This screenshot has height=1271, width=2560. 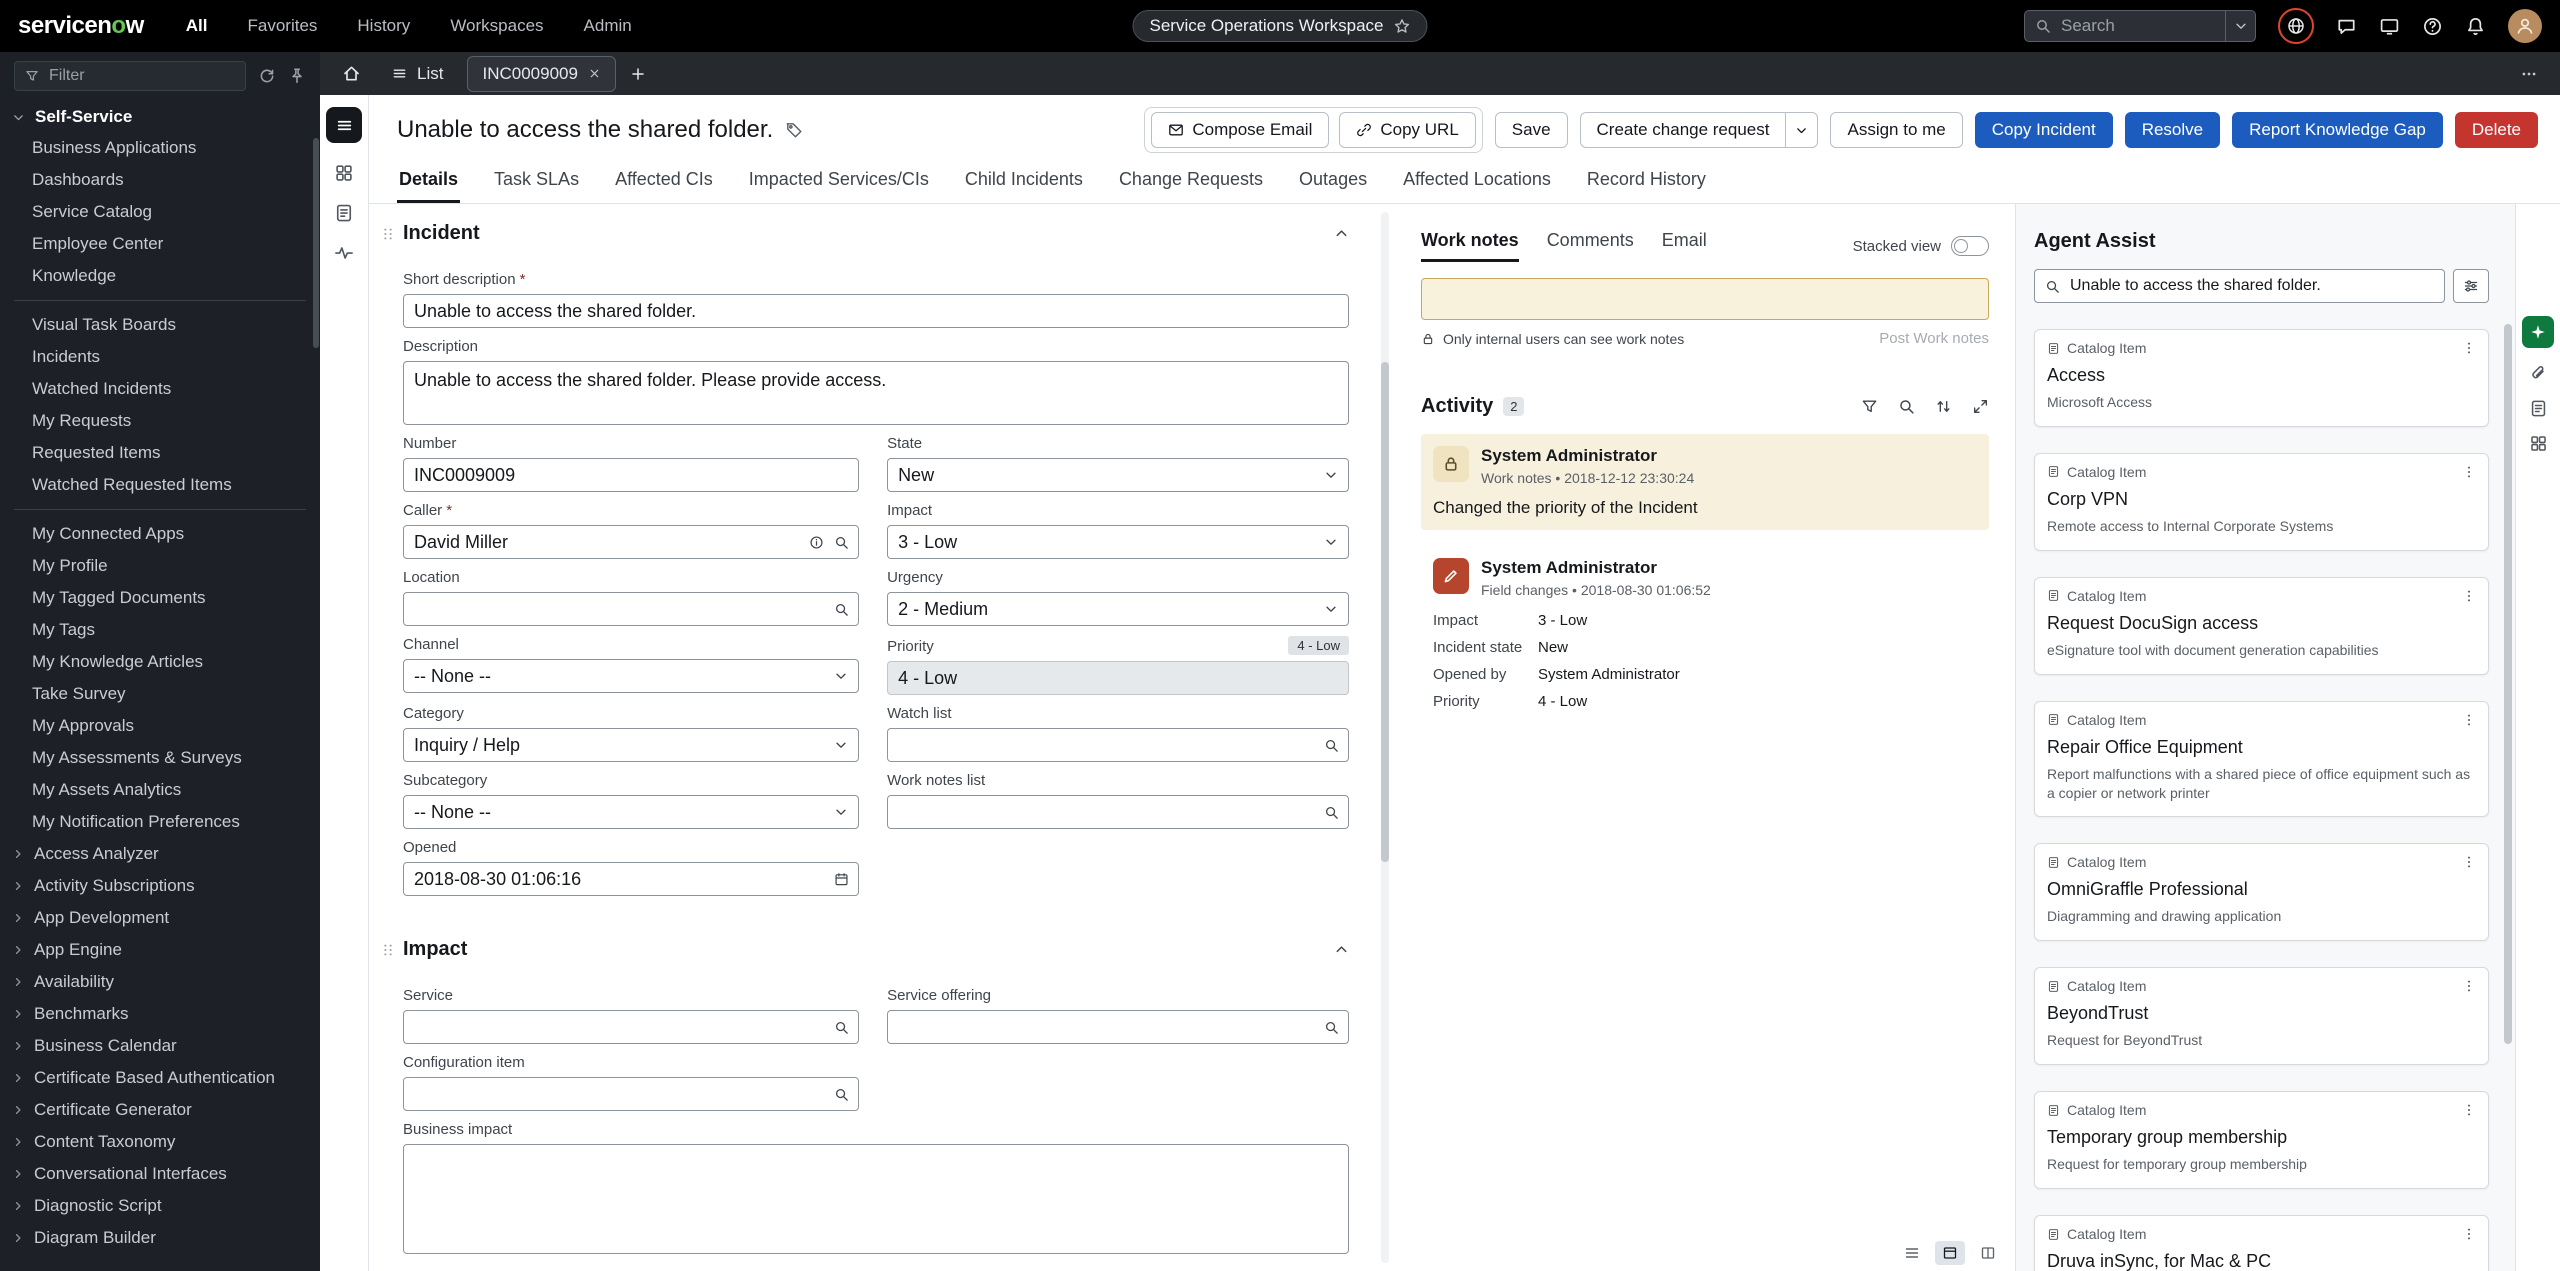 What do you see at coordinates (1683, 130) in the screenshot?
I see `create-change-request-button: Create change request` at bounding box center [1683, 130].